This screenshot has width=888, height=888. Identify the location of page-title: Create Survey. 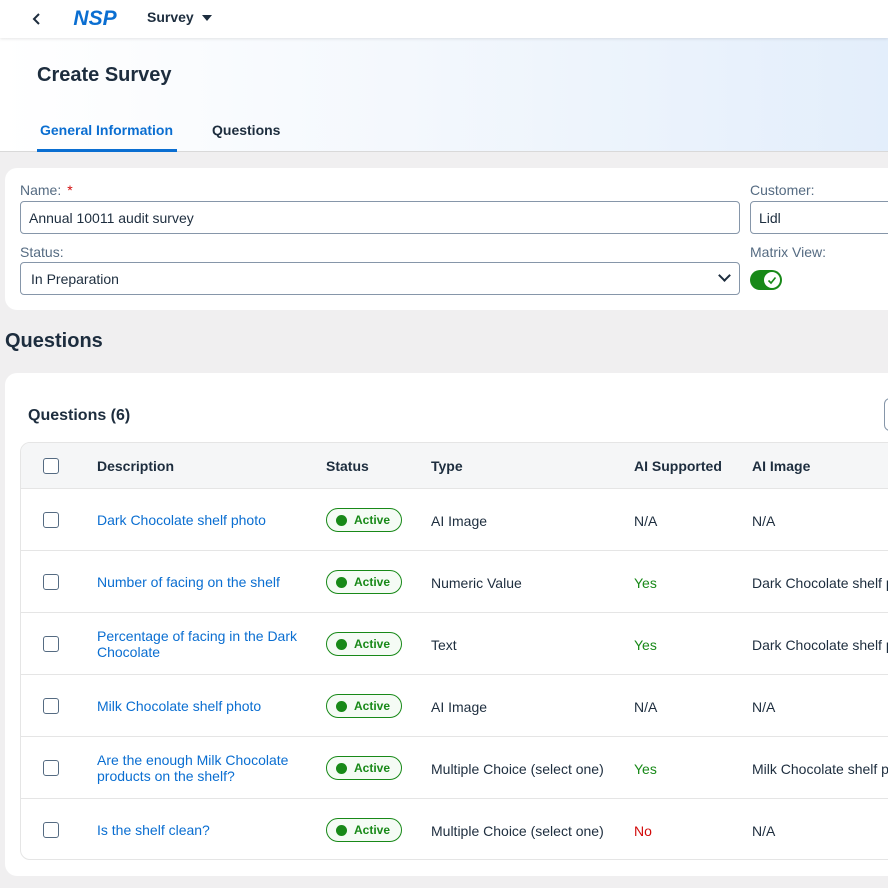
(104, 75).